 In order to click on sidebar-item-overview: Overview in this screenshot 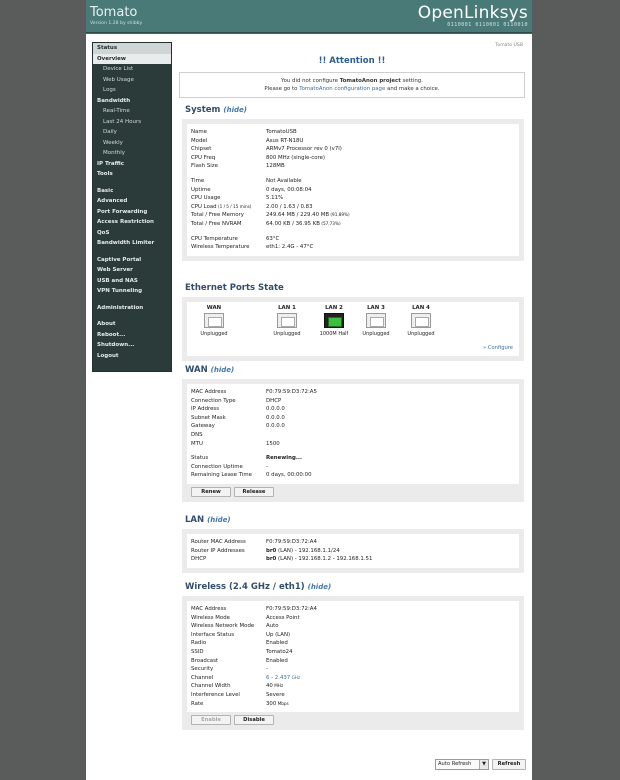, I will do `click(132, 58)`.